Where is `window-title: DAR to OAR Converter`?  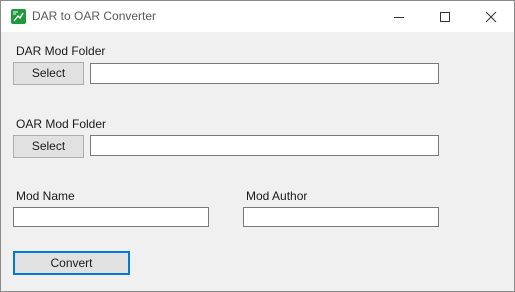 window-title: DAR to OAR Converter is located at coordinates (94, 16).